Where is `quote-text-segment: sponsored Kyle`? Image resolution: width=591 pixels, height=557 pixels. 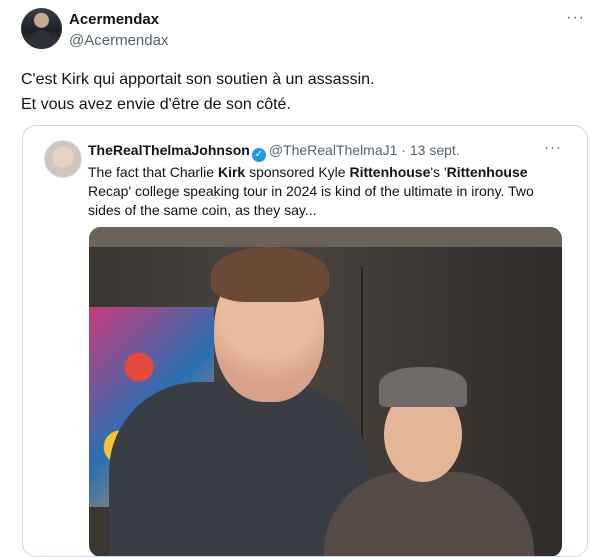 quote-text-segment: sponsored Kyle is located at coordinates (297, 172).